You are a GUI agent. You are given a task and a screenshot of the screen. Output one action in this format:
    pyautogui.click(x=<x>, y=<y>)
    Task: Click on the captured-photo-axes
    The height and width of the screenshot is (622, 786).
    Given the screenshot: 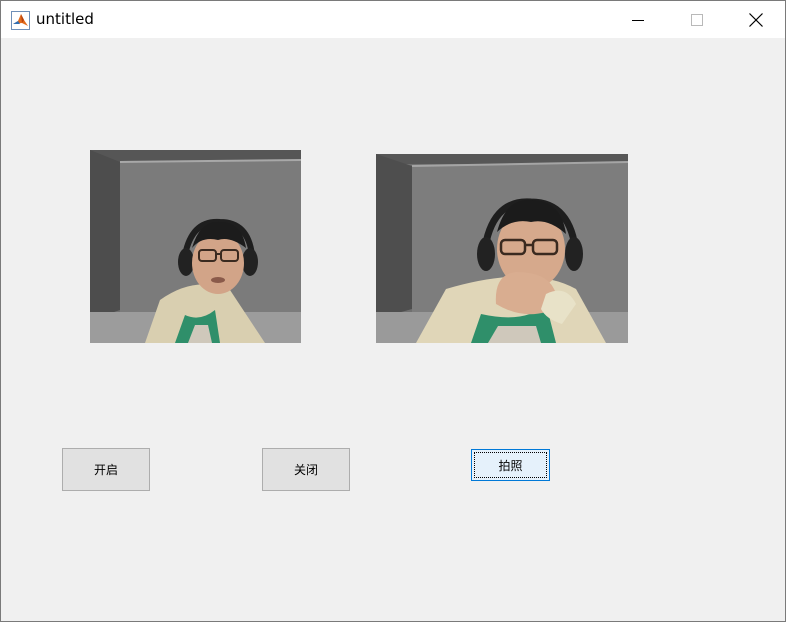 What is the action you would take?
    pyautogui.click(x=502, y=248)
    